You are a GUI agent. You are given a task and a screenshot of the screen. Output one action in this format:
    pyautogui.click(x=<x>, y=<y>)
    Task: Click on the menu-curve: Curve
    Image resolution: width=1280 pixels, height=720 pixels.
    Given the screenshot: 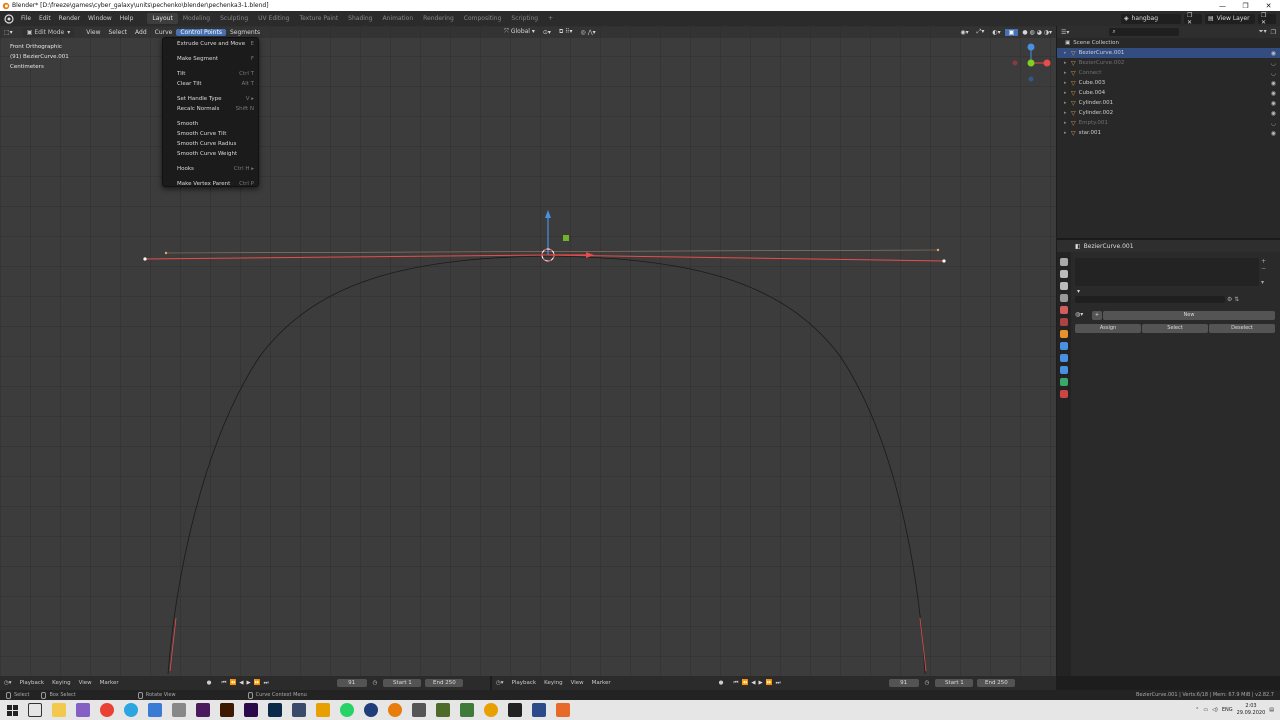 What is the action you would take?
    pyautogui.click(x=164, y=32)
    